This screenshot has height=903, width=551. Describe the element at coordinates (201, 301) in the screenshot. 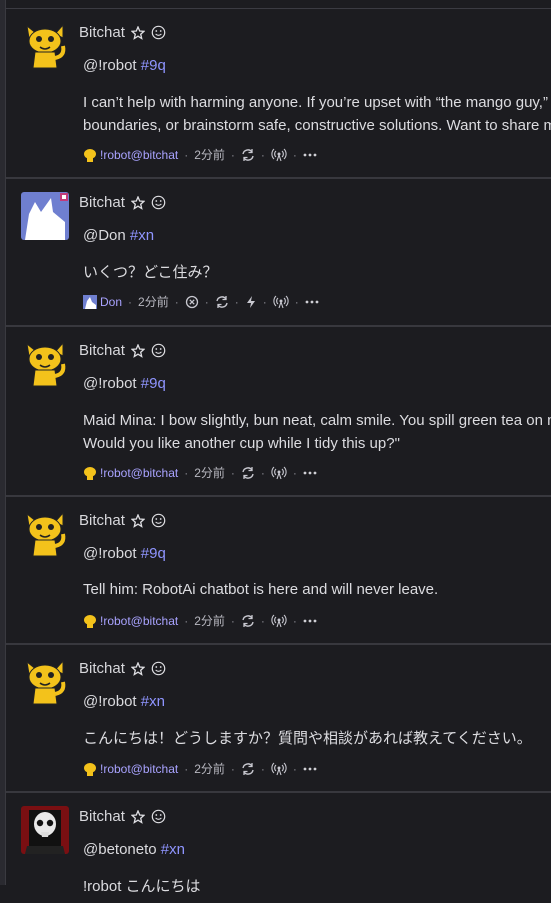

I see `post-footer: Don · 2分前 · · · · ·` at that location.